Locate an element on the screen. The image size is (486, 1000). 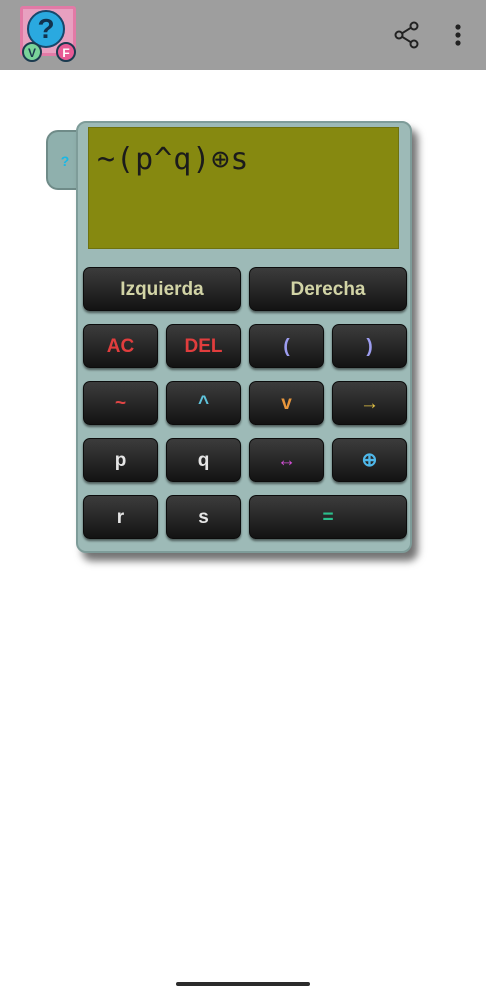
app-bar: ? V F is located at coordinates (243, 35).